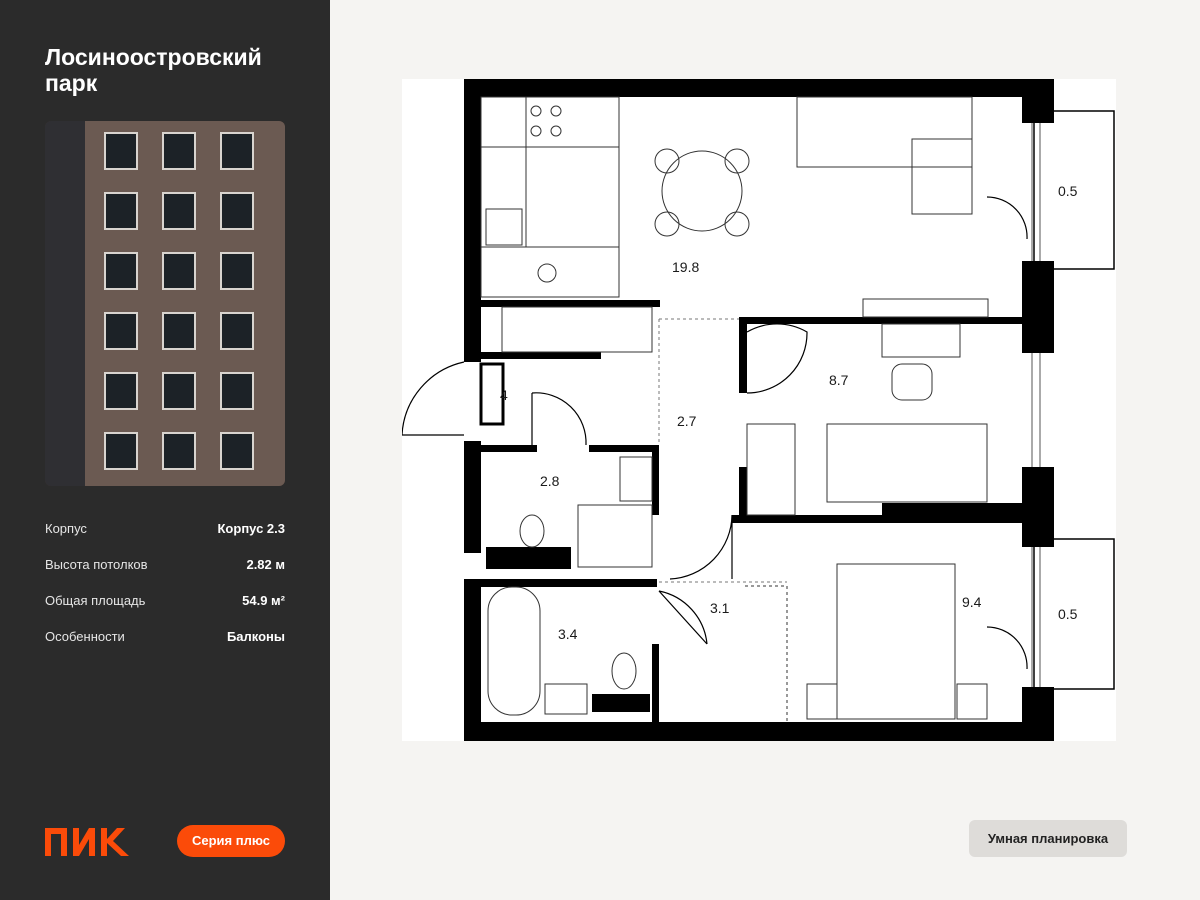 The height and width of the screenshot is (900, 1200). Describe the element at coordinates (96, 564) in the screenshot. I see `info-label: Высота потолков` at that location.